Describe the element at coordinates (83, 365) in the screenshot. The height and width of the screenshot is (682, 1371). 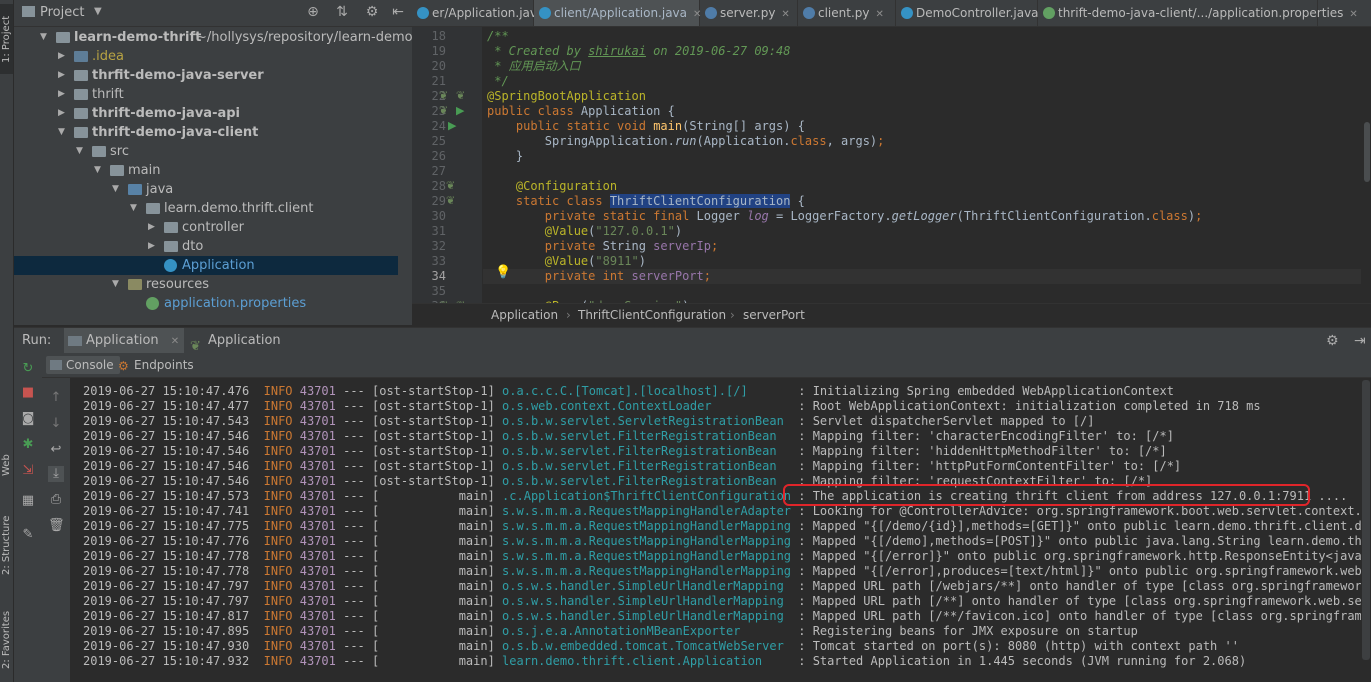
I see `tab-console: Console` at that location.